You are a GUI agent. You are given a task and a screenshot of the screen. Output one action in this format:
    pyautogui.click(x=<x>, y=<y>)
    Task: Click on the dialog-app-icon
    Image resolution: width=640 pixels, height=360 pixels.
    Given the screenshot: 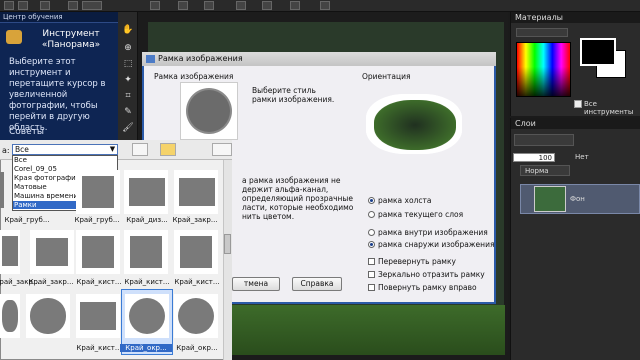 What is the action you would take?
    pyautogui.click(x=150, y=59)
    